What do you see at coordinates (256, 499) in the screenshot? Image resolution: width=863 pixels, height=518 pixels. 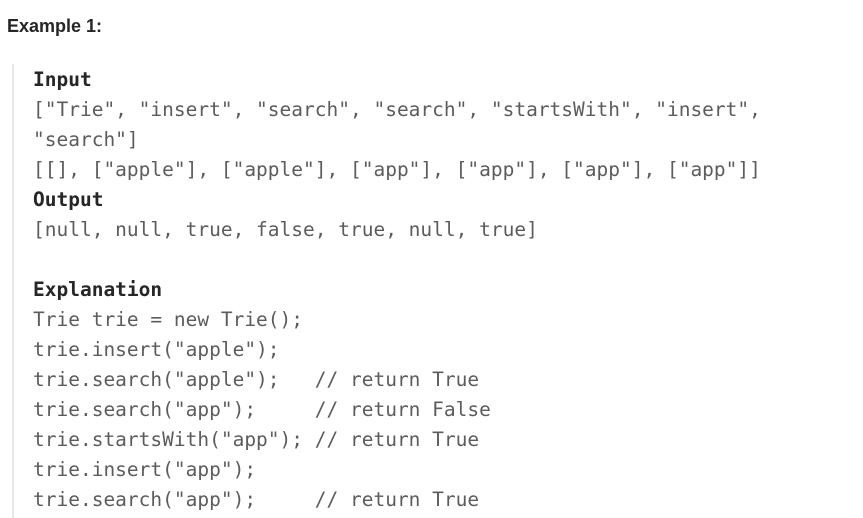 I see `explanation-line: trie.search("app"); // return True` at bounding box center [256, 499].